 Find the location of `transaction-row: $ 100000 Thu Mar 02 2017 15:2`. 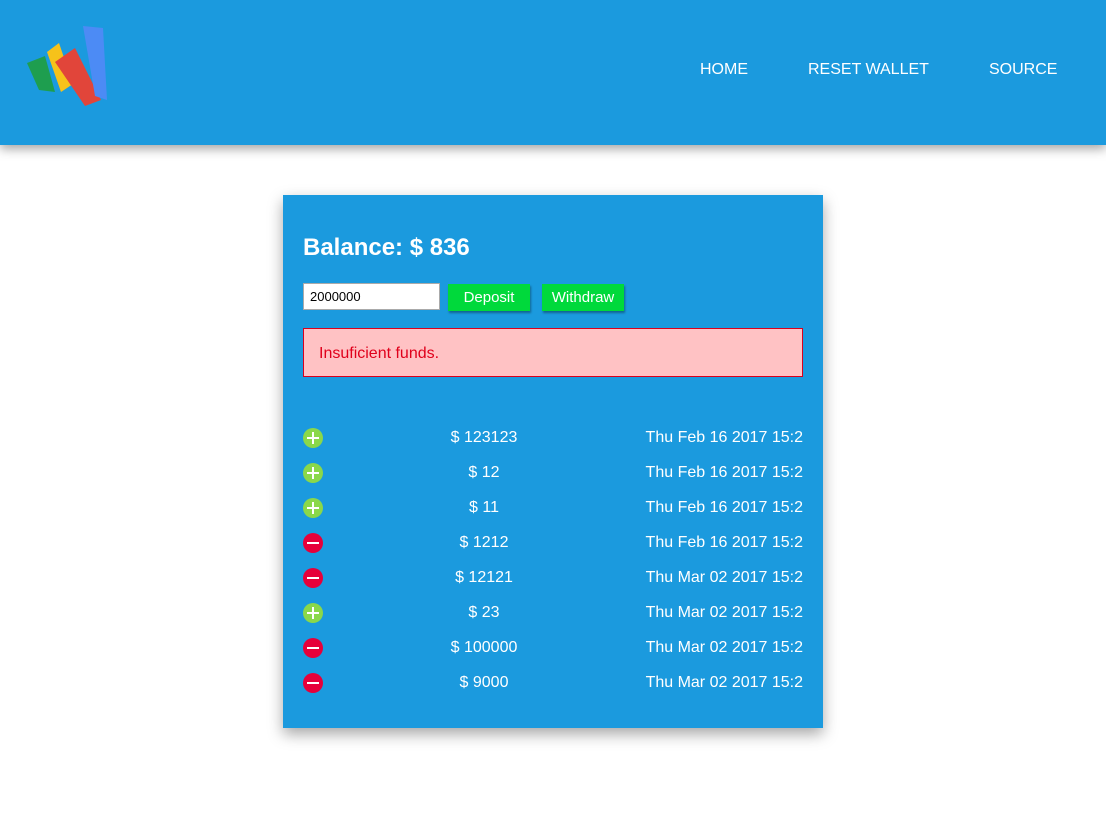

transaction-row: $ 100000 Thu Mar 02 2017 15:2 is located at coordinates (553, 647).